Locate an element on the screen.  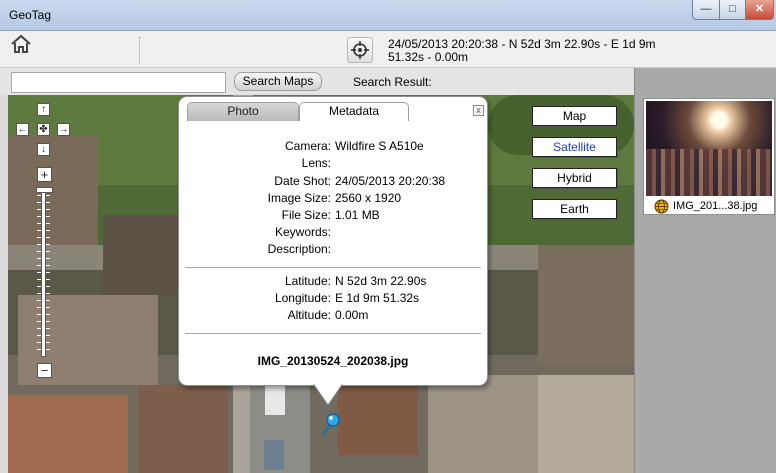
popup-pointer is located at coordinates (328, 394).